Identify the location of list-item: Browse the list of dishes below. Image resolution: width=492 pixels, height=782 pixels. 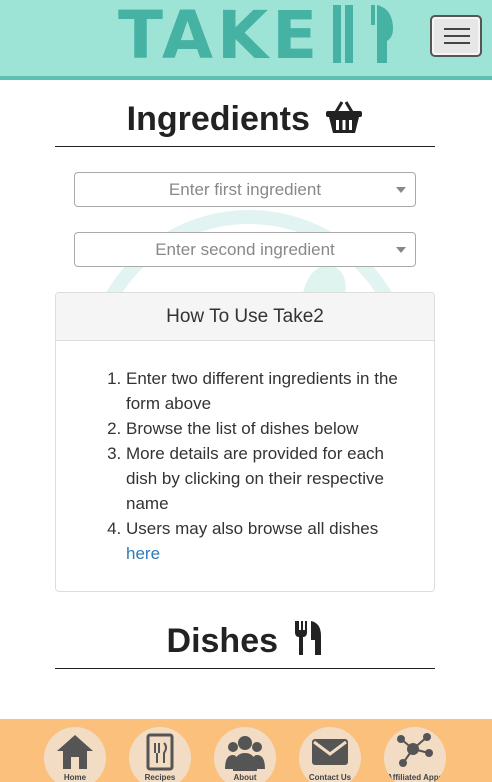
(270, 428).